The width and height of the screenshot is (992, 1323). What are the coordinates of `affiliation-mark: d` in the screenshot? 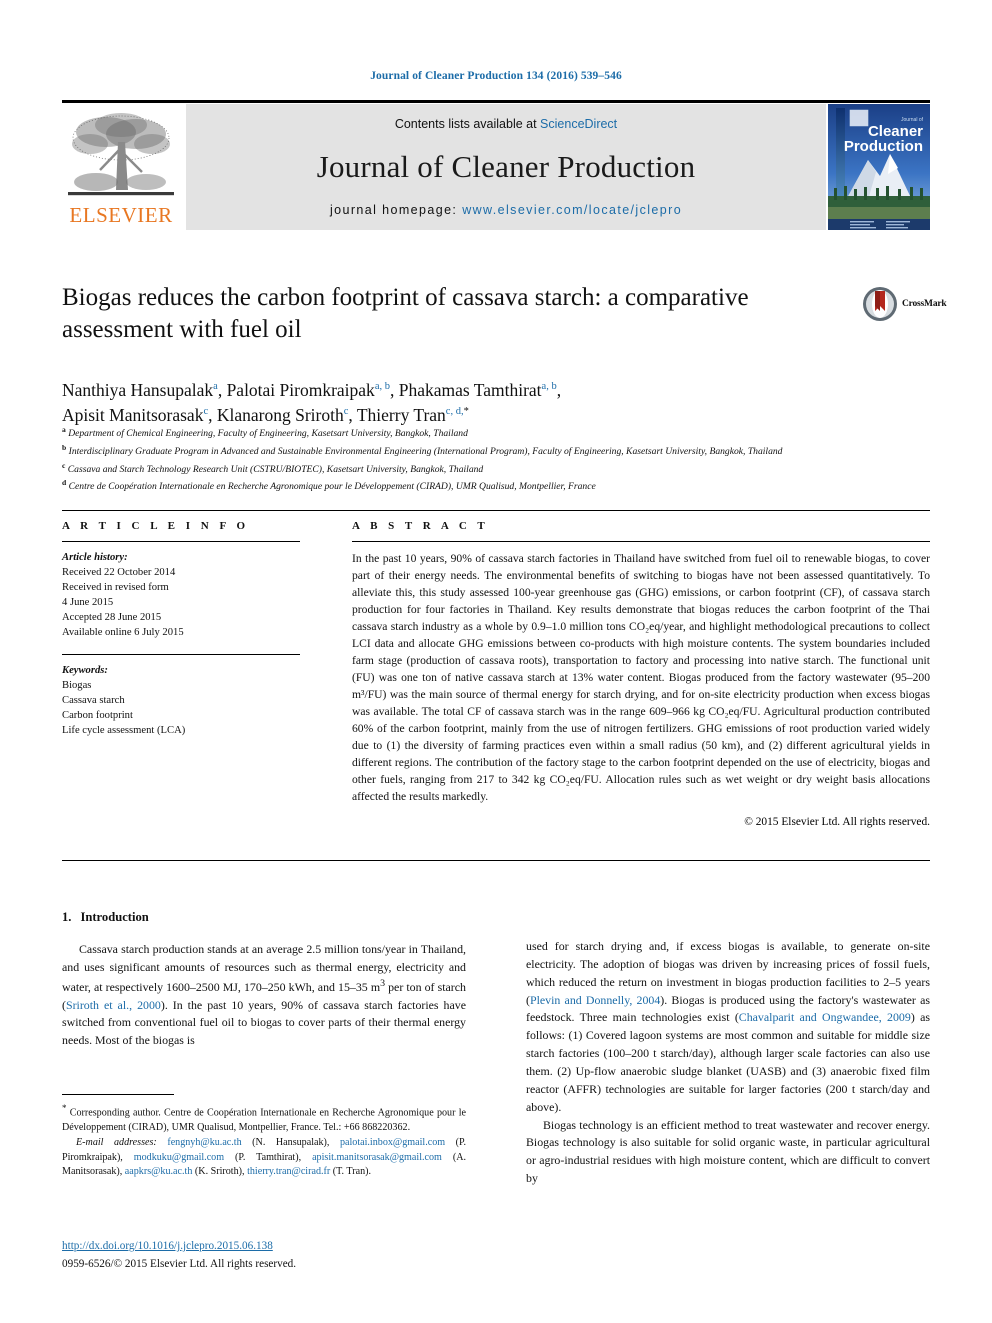 It's located at (64, 483).